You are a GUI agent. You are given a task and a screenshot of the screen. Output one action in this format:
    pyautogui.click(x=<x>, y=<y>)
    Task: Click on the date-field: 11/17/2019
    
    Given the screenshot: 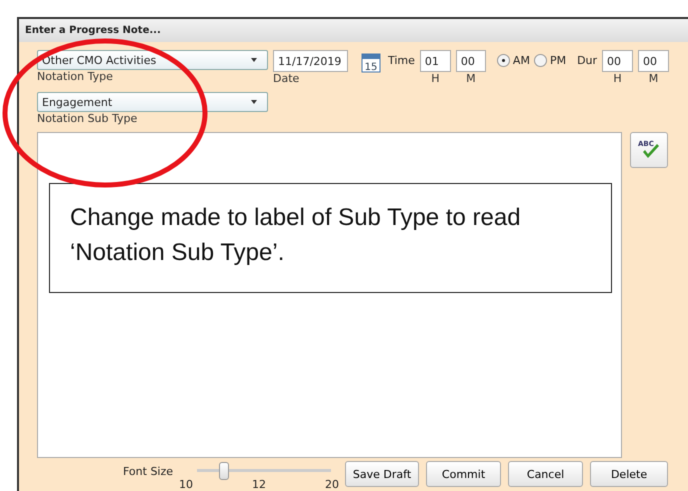 What is the action you would take?
    pyautogui.click(x=310, y=61)
    